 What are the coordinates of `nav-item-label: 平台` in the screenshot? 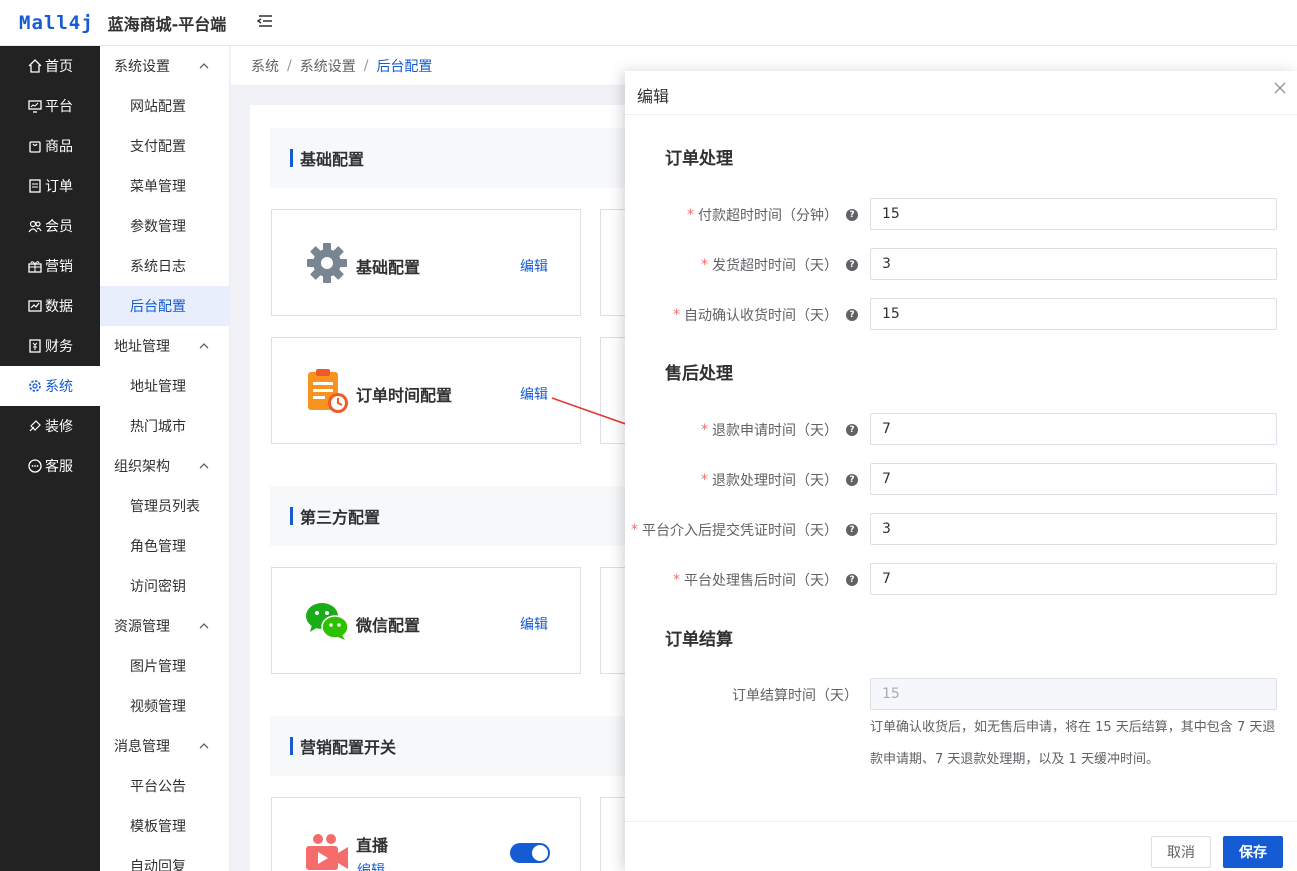 It's located at (59, 107).